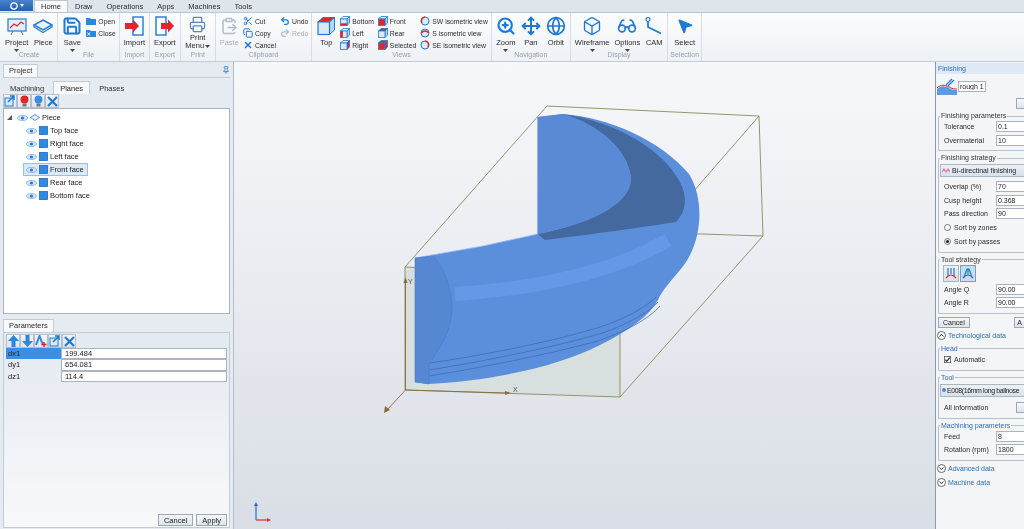 This screenshot has height=529, width=1024. What do you see at coordinates (9, 117) in the screenshot?
I see `expand-triangle-icon` at bounding box center [9, 117].